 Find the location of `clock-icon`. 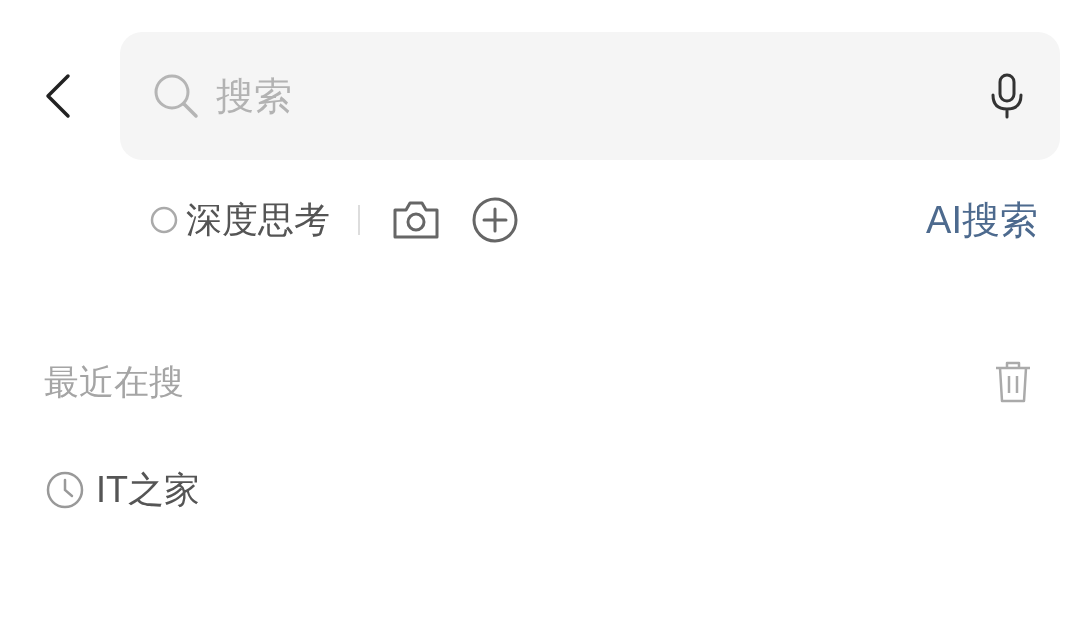

clock-icon is located at coordinates (65, 490).